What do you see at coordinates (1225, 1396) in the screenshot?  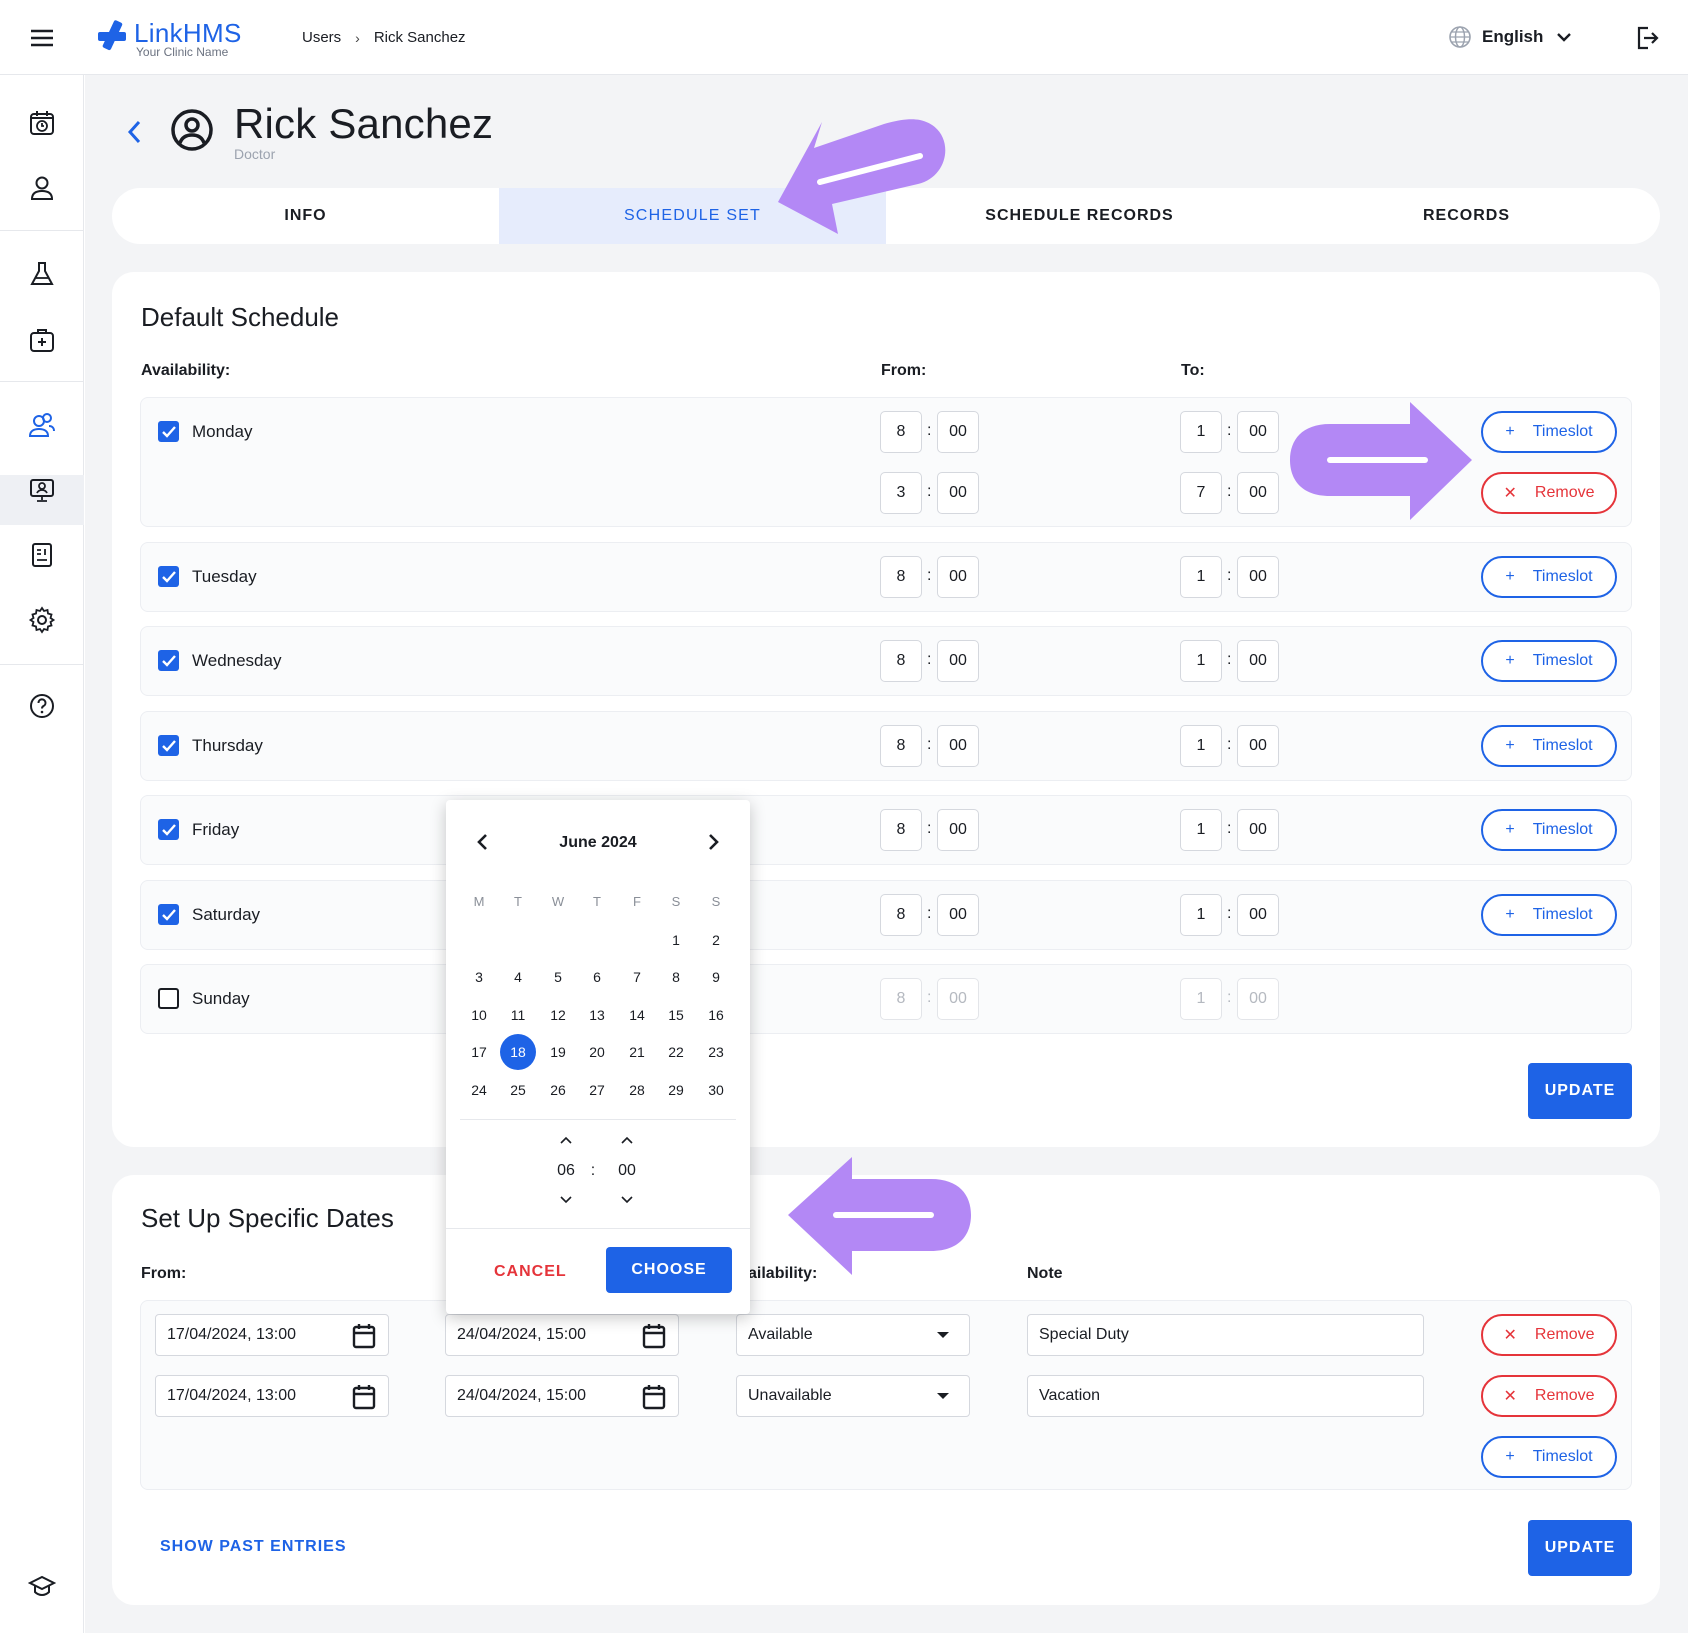 I see `note-input: Vacation` at bounding box center [1225, 1396].